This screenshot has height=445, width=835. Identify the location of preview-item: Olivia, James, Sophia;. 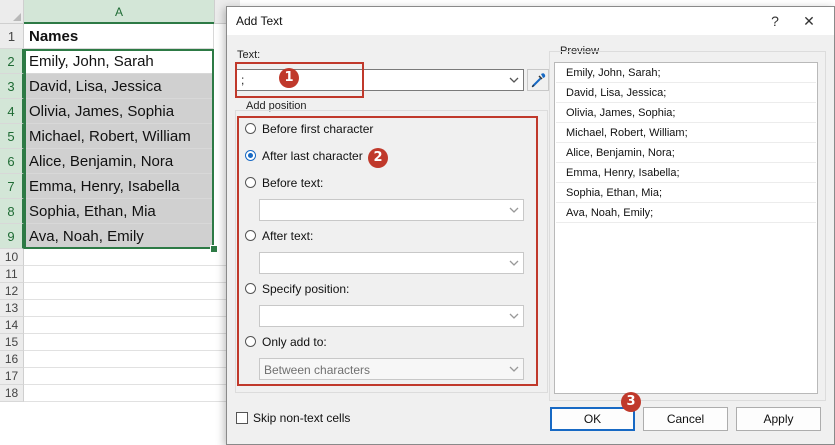
(686, 113).